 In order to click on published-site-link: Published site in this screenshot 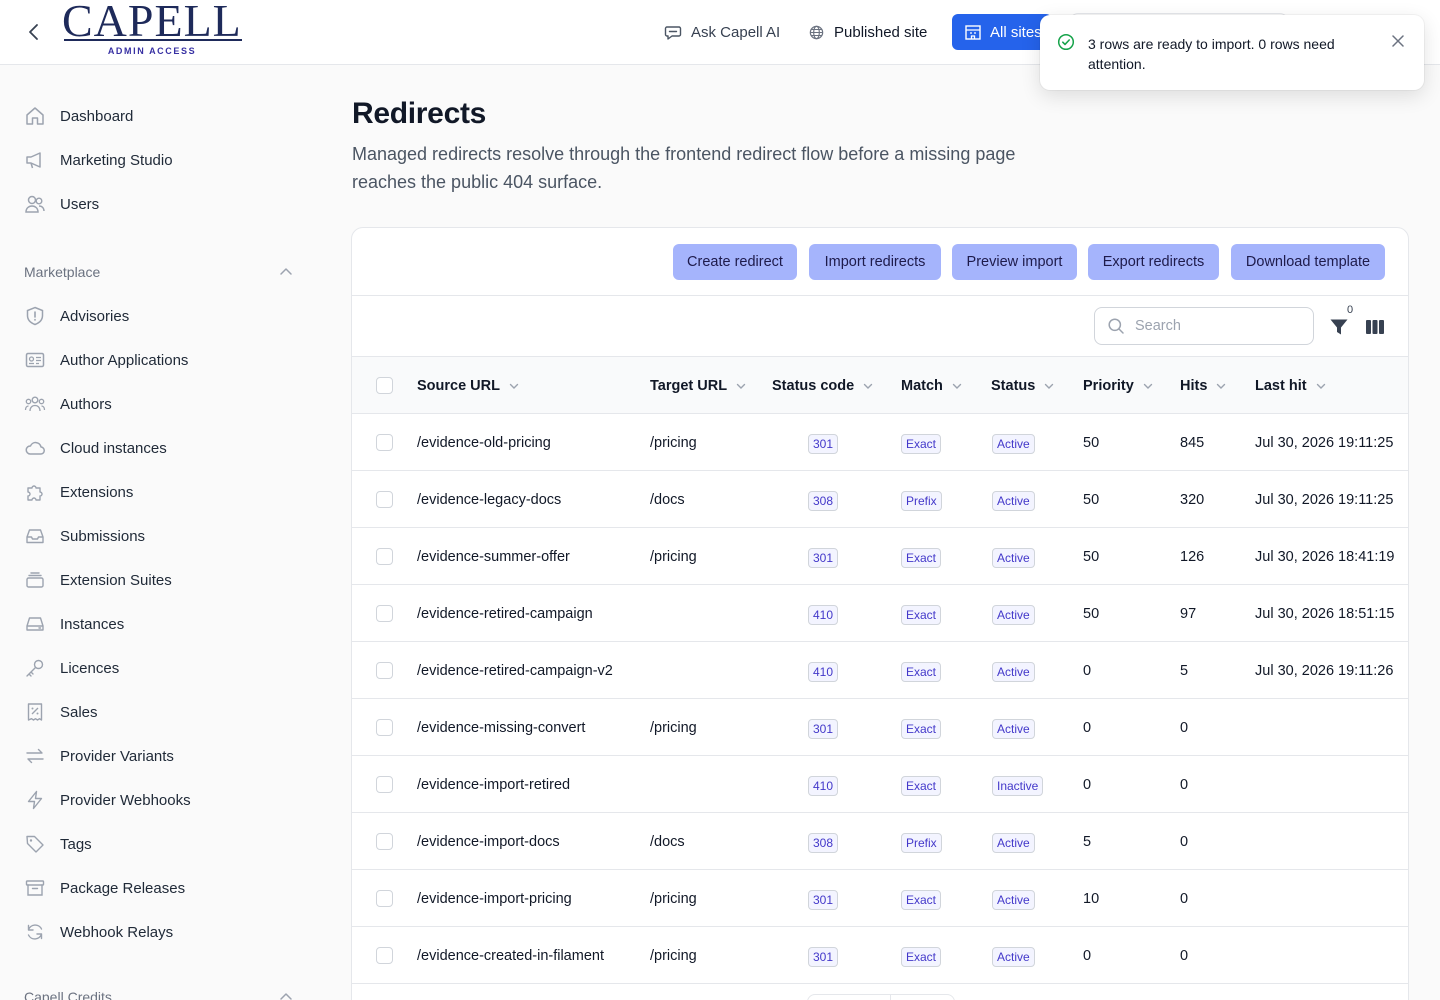, I will do `click(867, 32)`.